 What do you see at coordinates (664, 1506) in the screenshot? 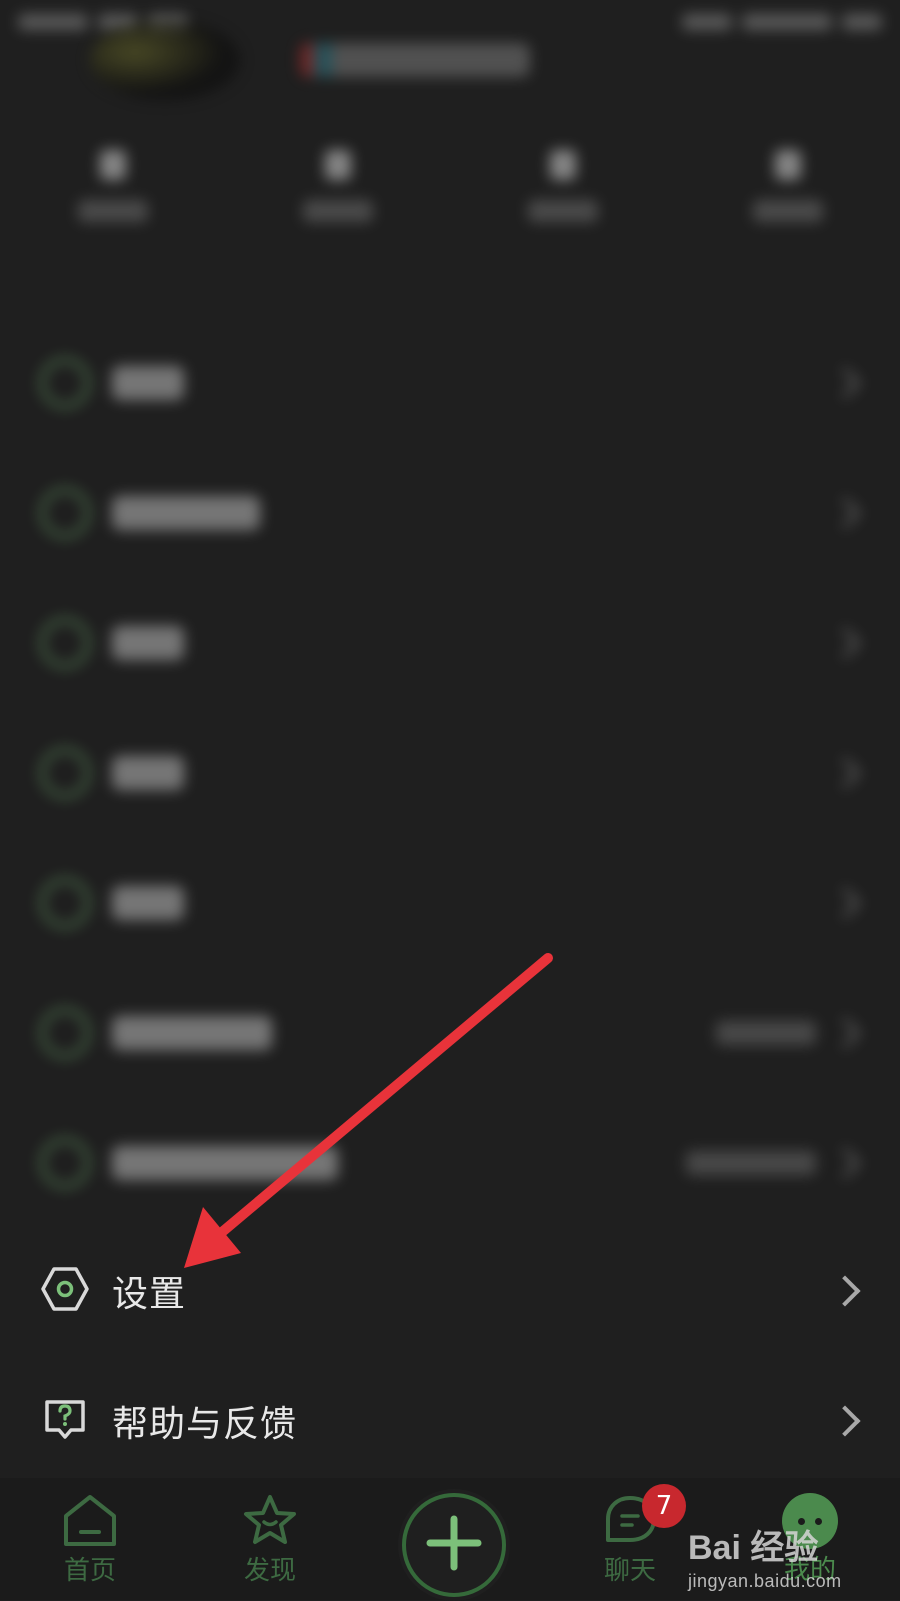
I see `chat-unread-badge: 7` at bounding box center [664, 1506].